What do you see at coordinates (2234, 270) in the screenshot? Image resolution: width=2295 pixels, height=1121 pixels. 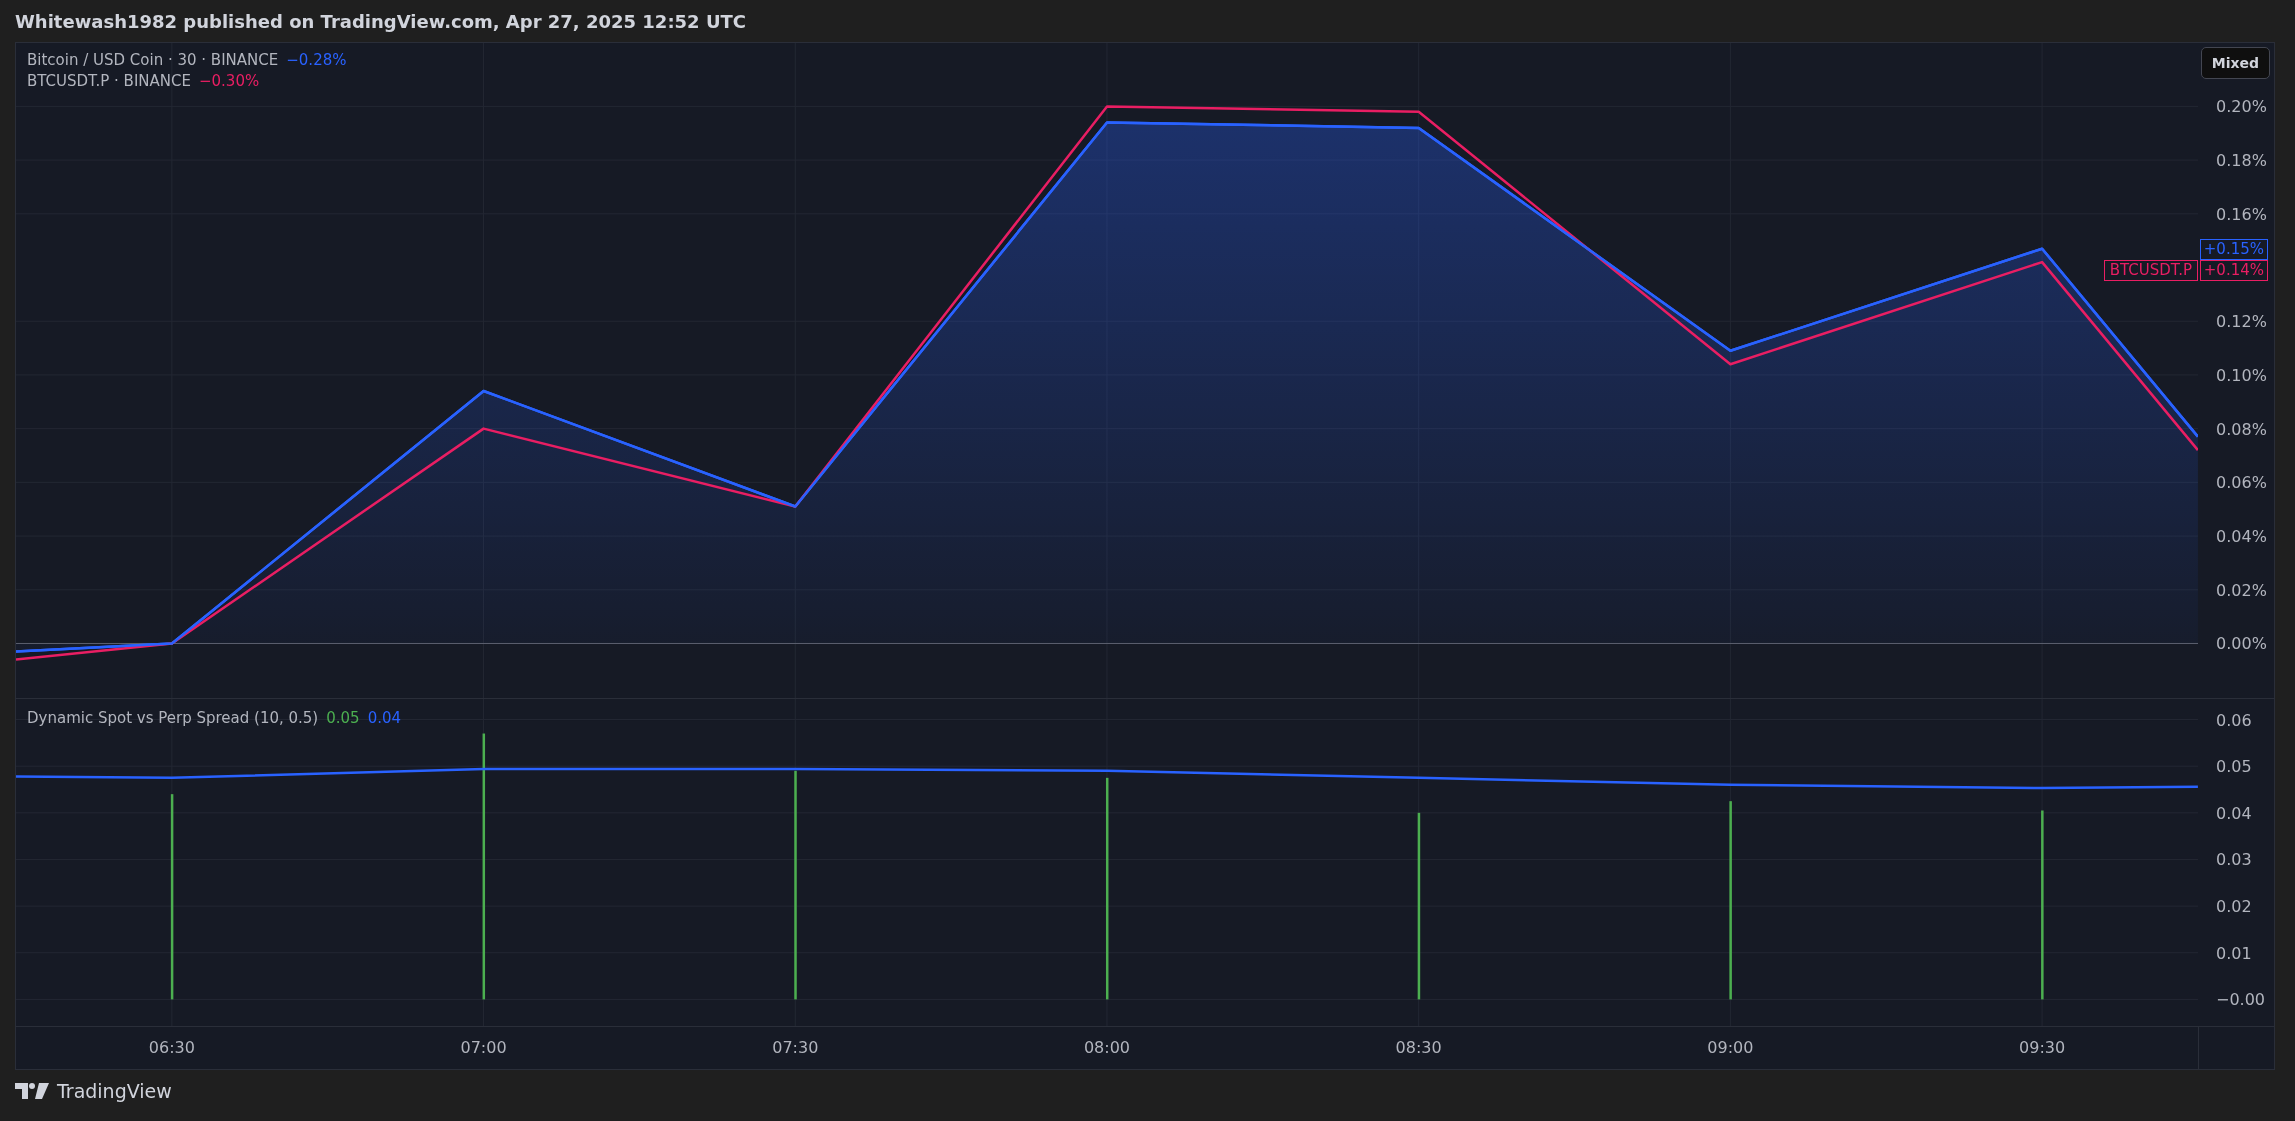 I see `price-label: +0.14%` at bounding box center [2234, 270].